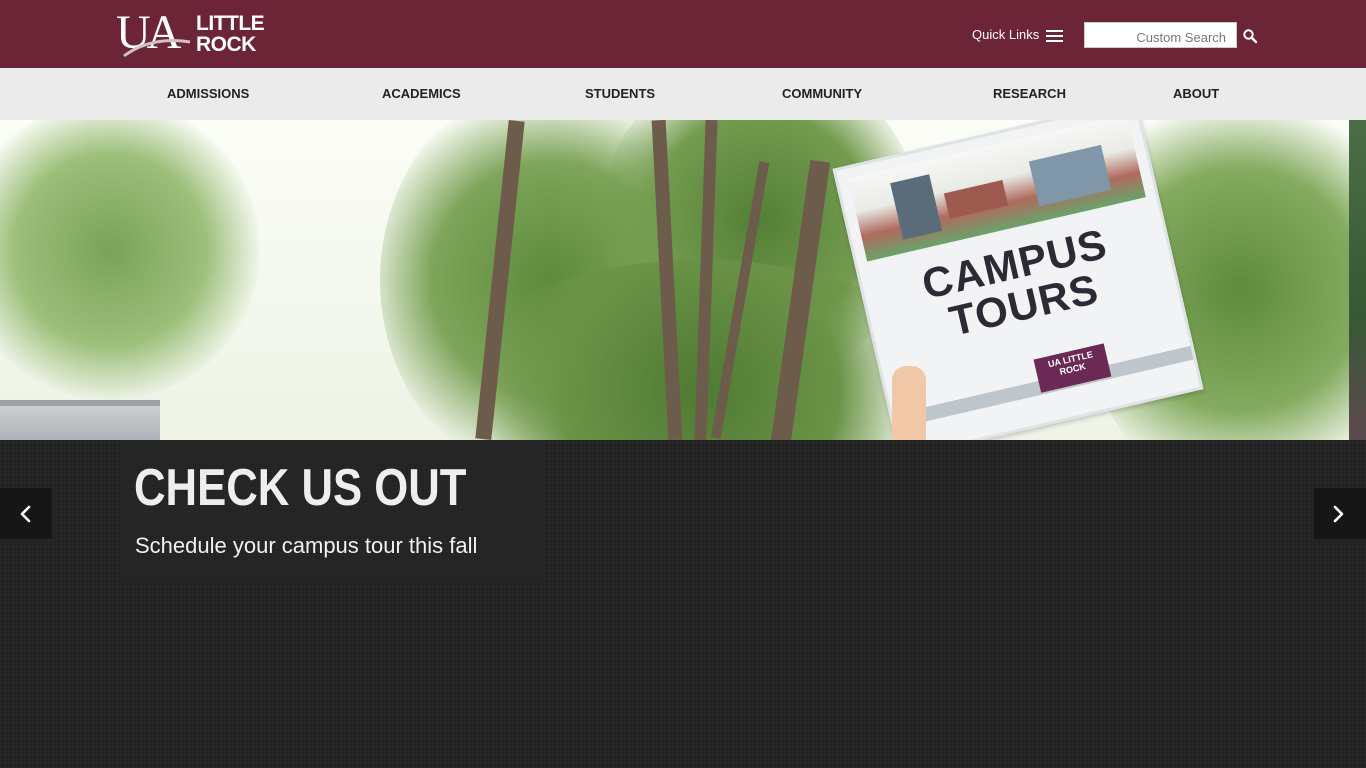  I want to click on slide-heading: CHECK US OUT, so click(300, 488).